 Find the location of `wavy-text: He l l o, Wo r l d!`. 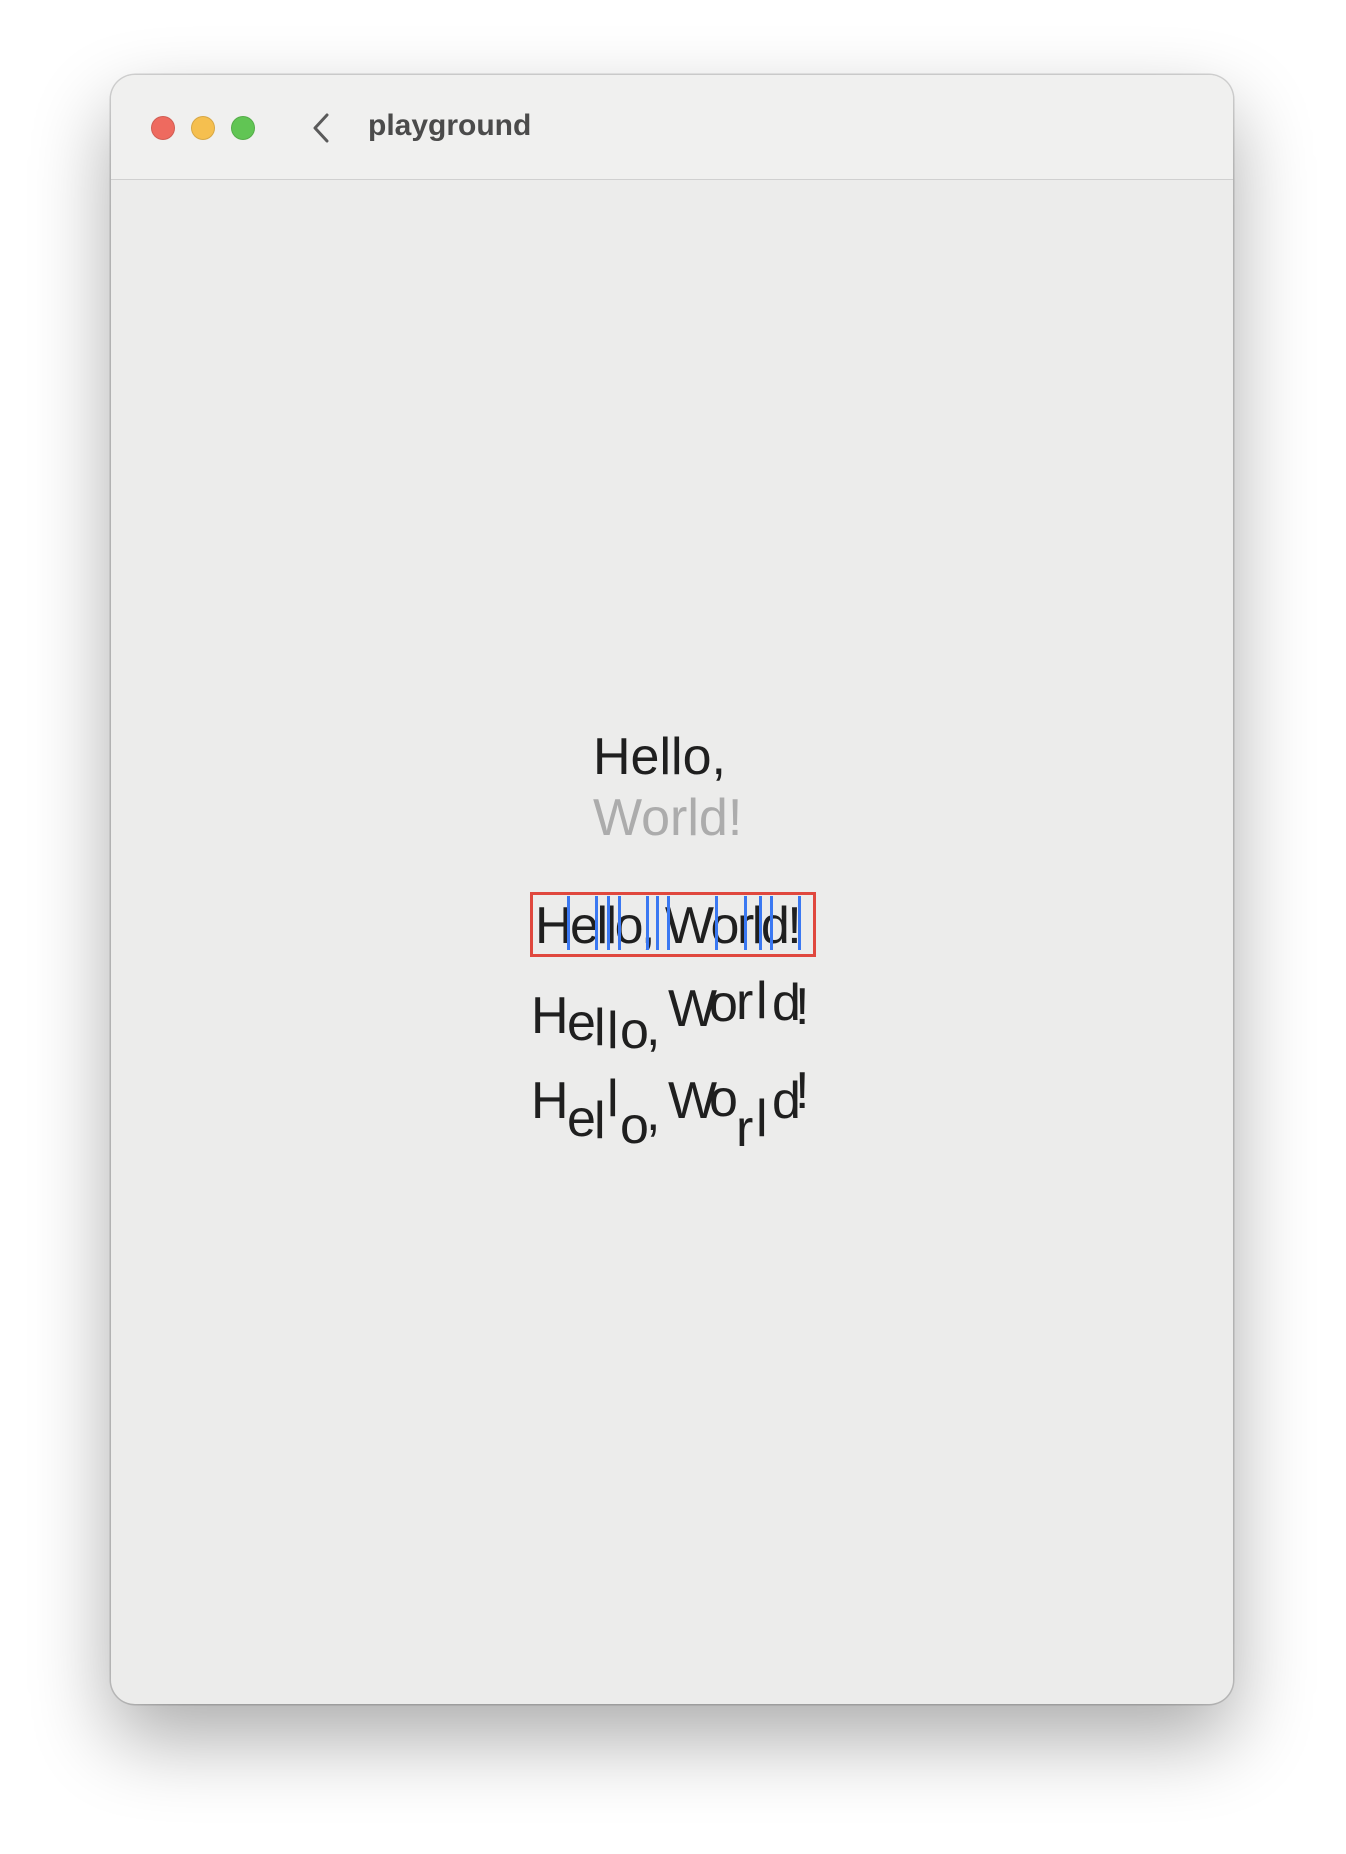

wavy-text: He l l o, Wo r l d! is located at coordinates (681, 1115).